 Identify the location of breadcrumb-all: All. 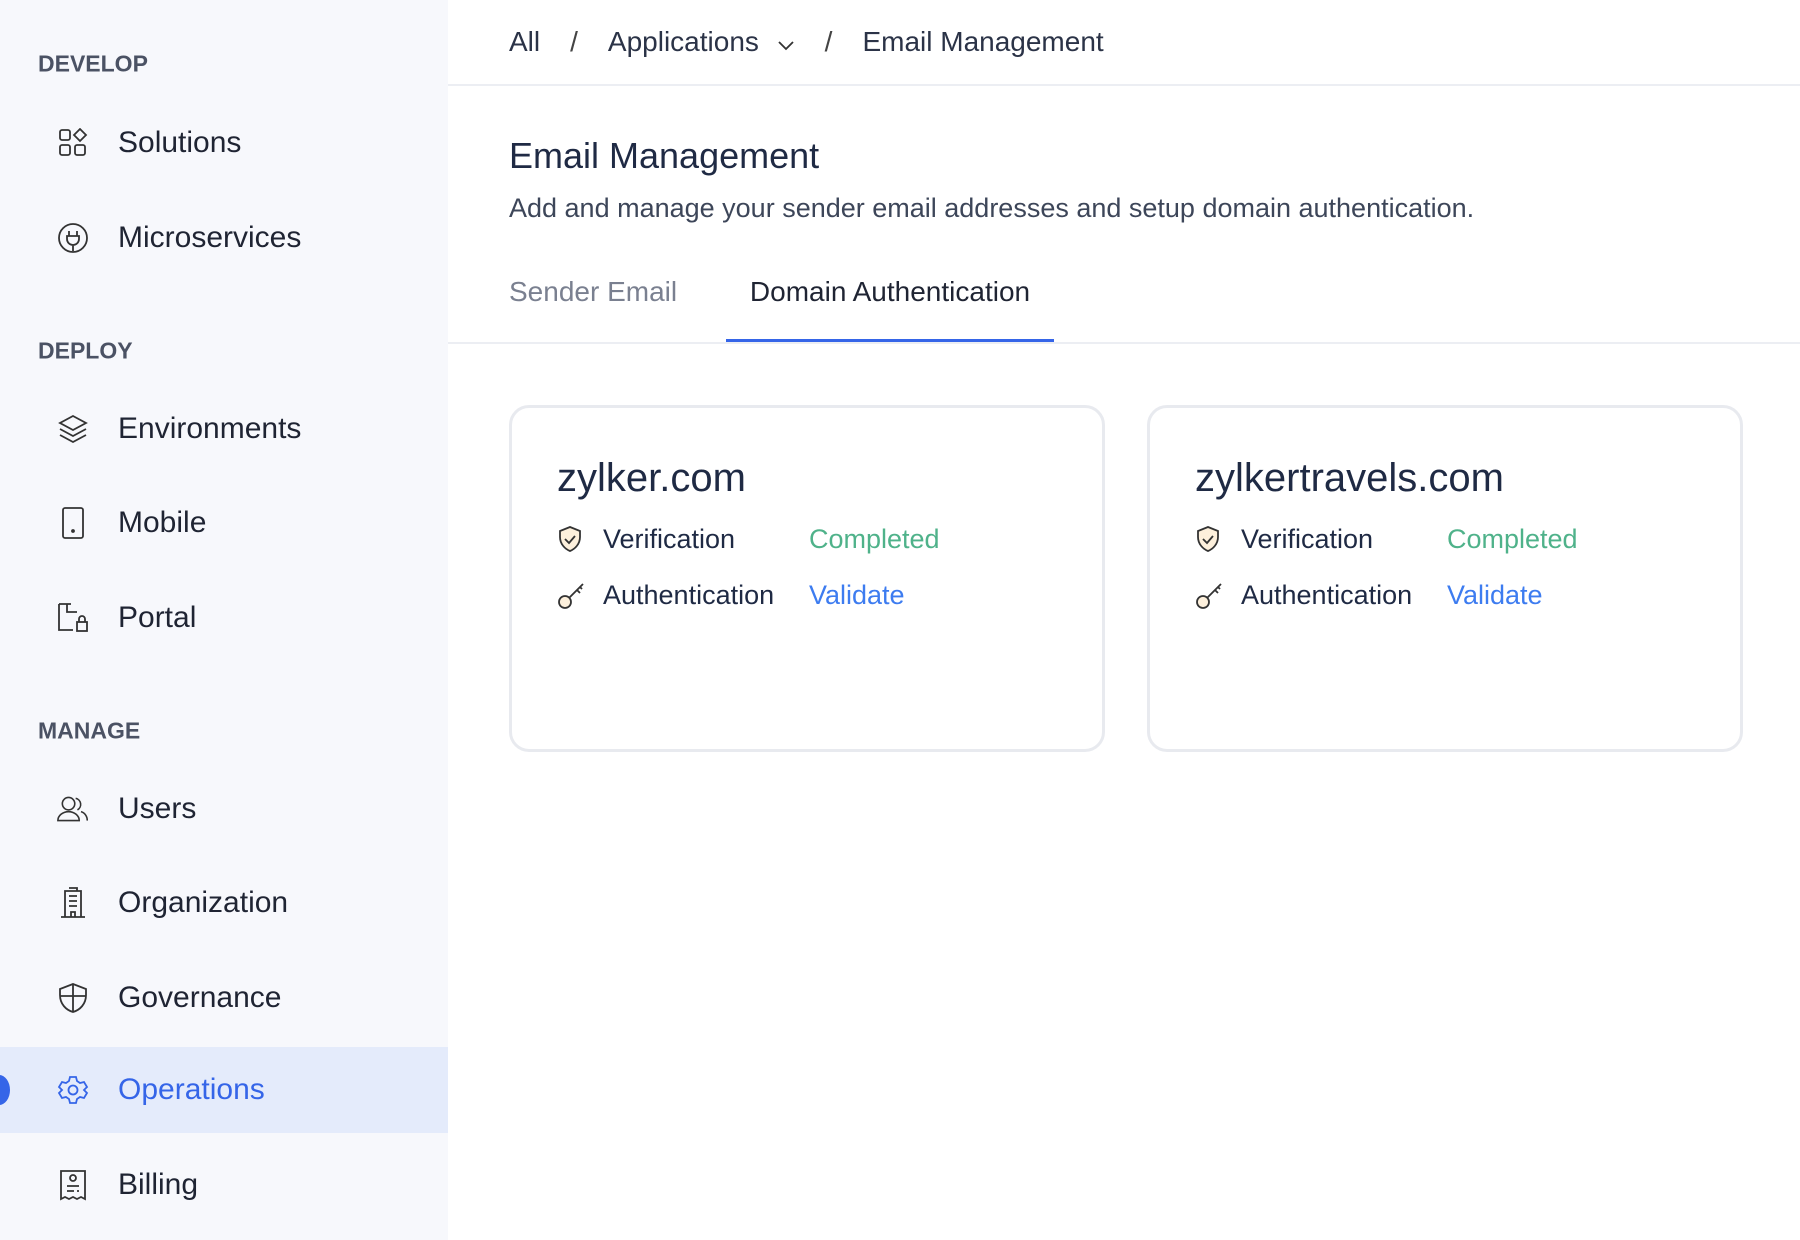
(524, 42).